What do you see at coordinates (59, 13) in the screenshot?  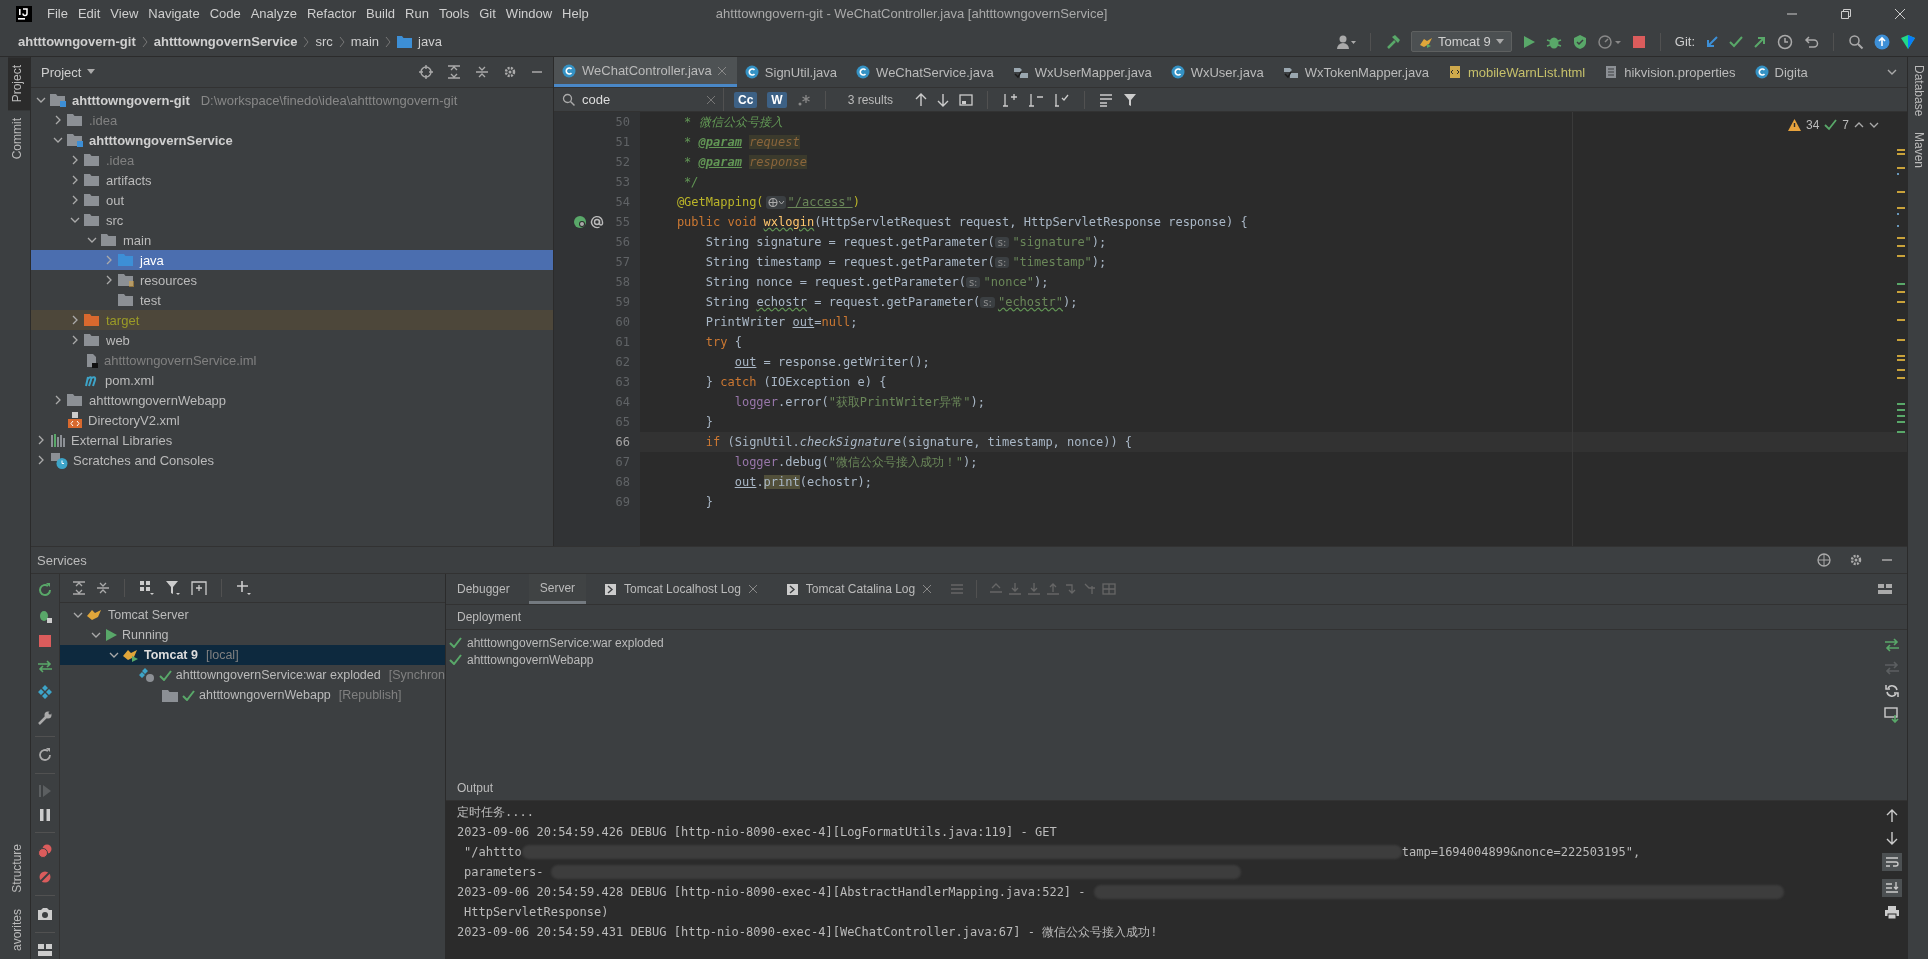 I see `menu-item: File` at bounding box center [59, 13].